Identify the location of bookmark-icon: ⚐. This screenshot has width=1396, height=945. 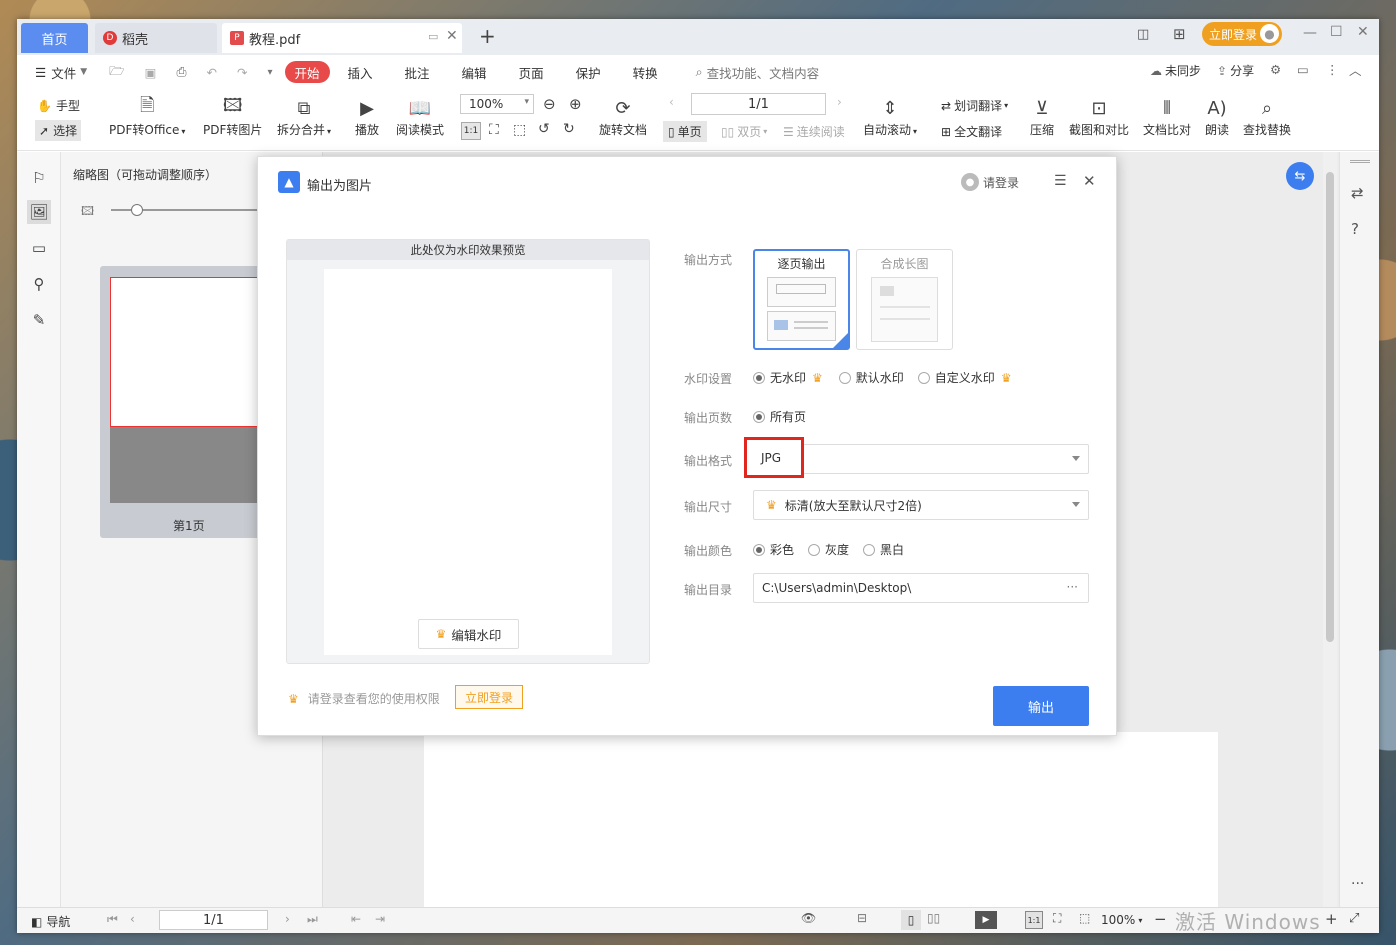
(39, 178).